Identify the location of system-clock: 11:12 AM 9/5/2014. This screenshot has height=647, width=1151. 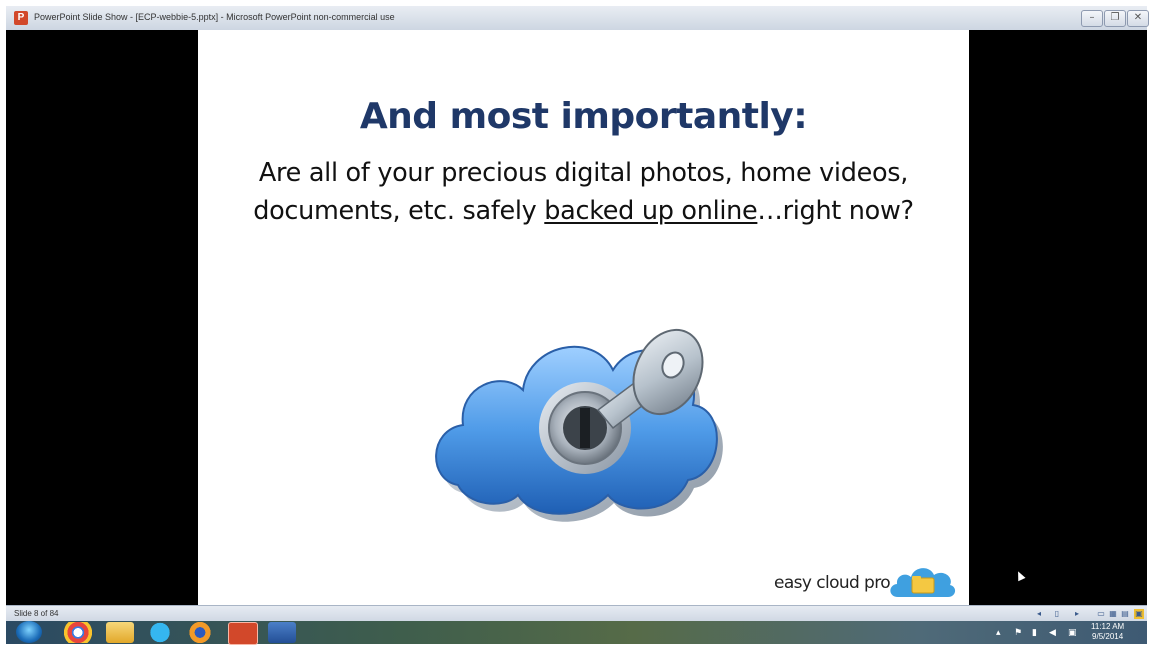
(1107, 632).